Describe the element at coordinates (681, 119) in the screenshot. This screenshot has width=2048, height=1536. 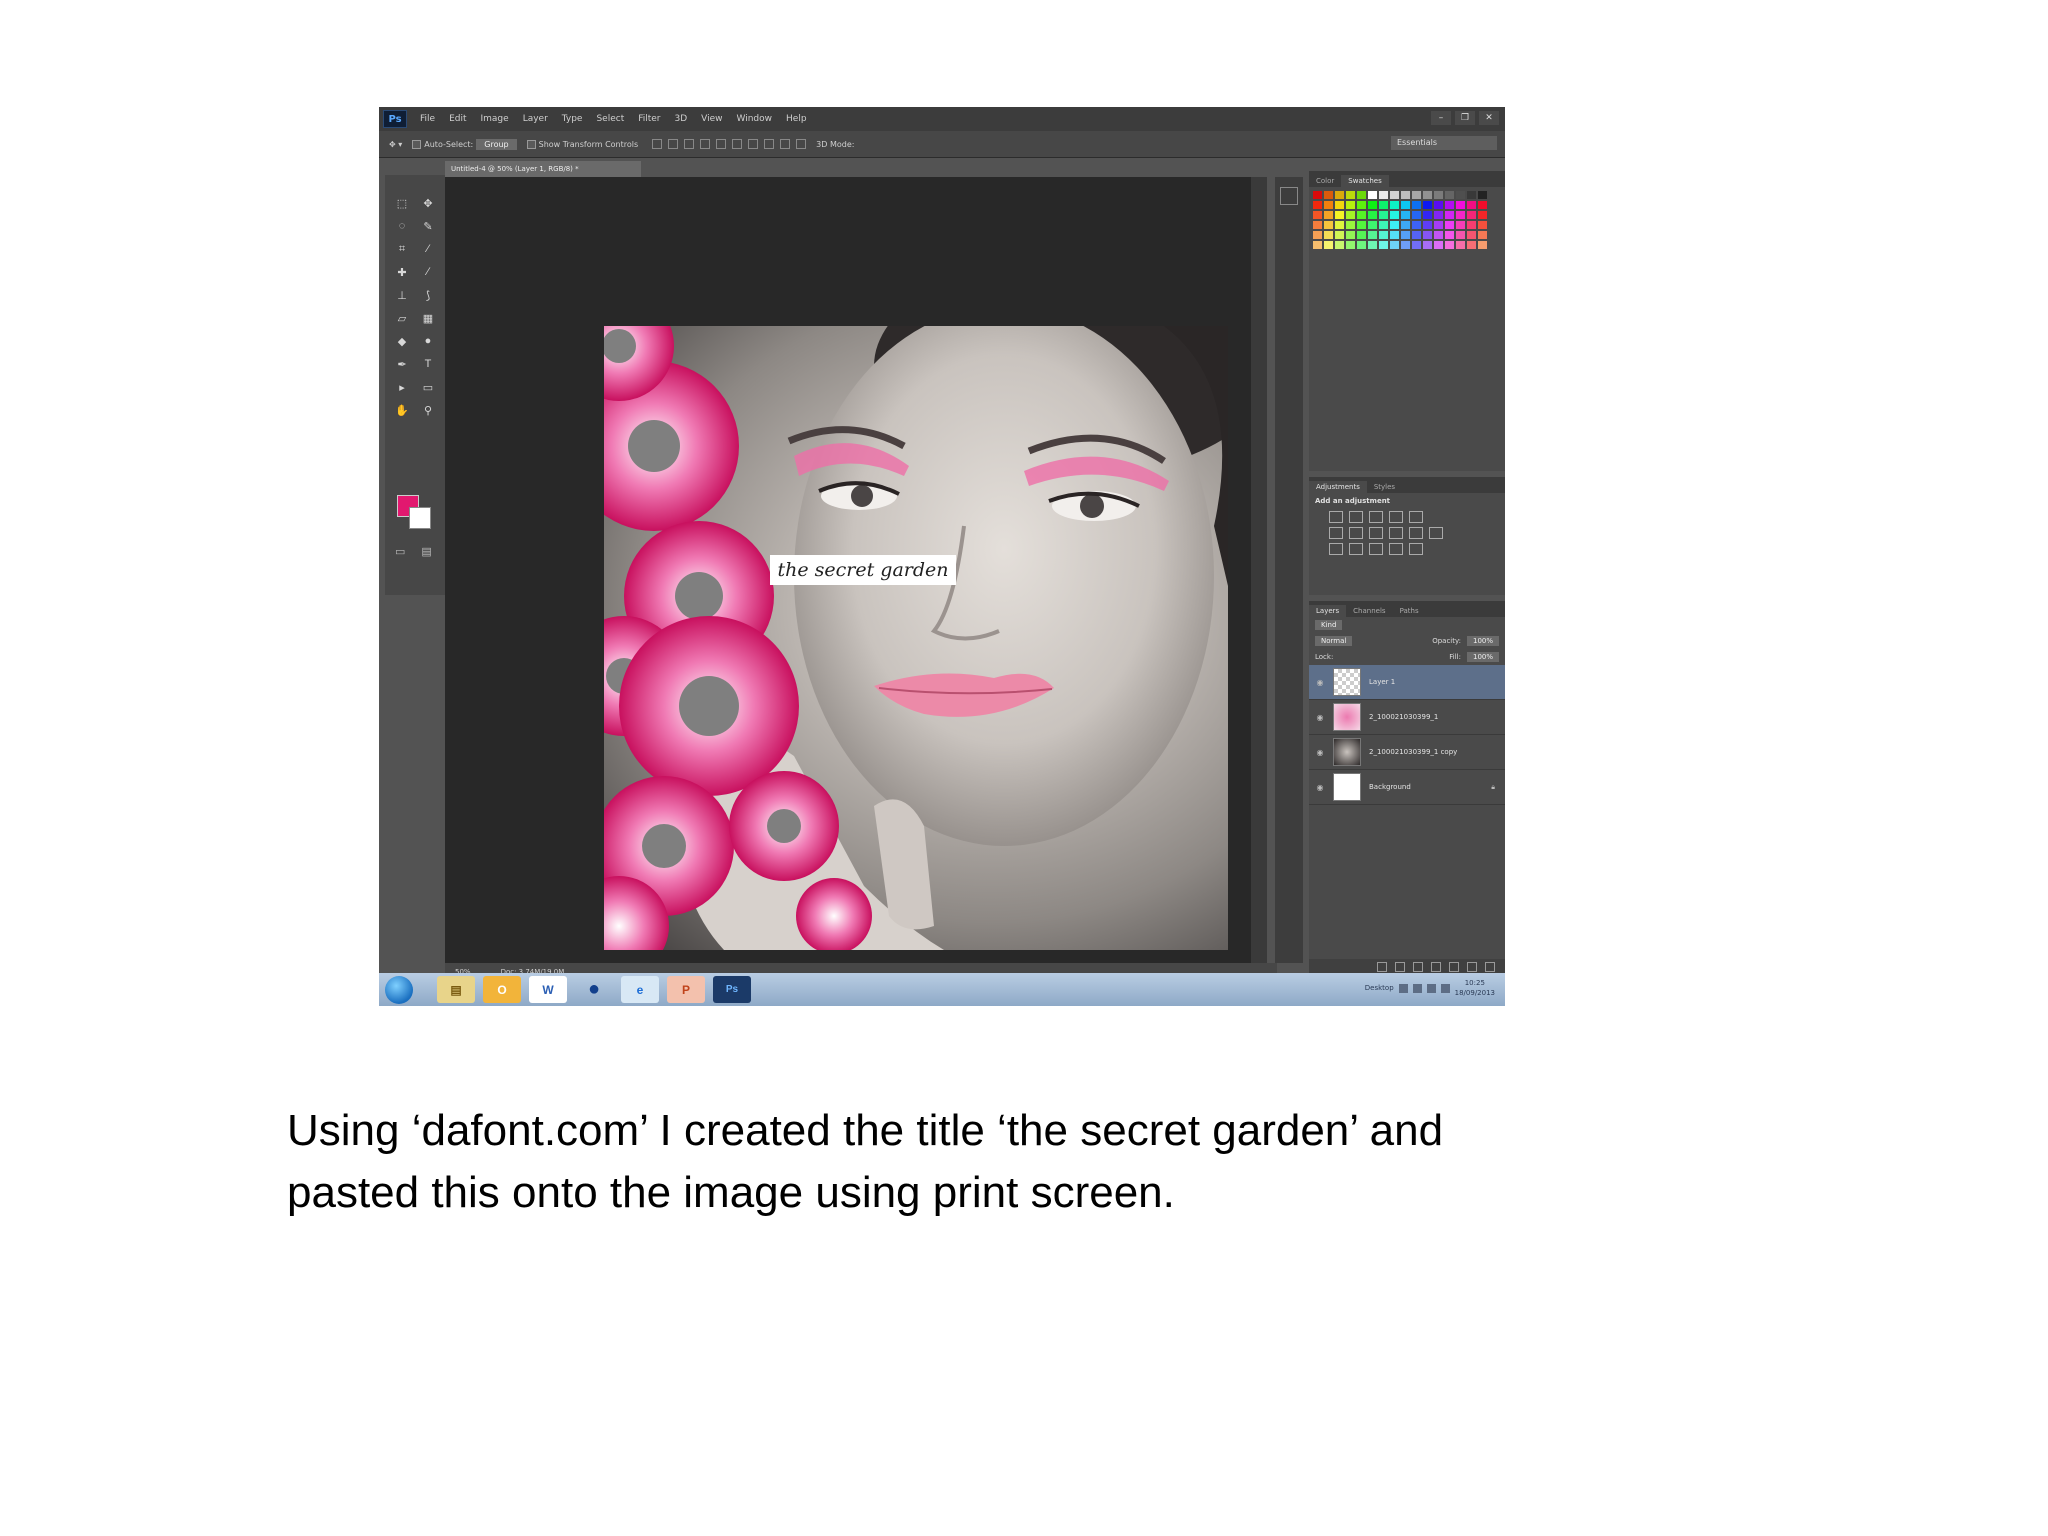
I see `menu-3d: 3D` at that location.